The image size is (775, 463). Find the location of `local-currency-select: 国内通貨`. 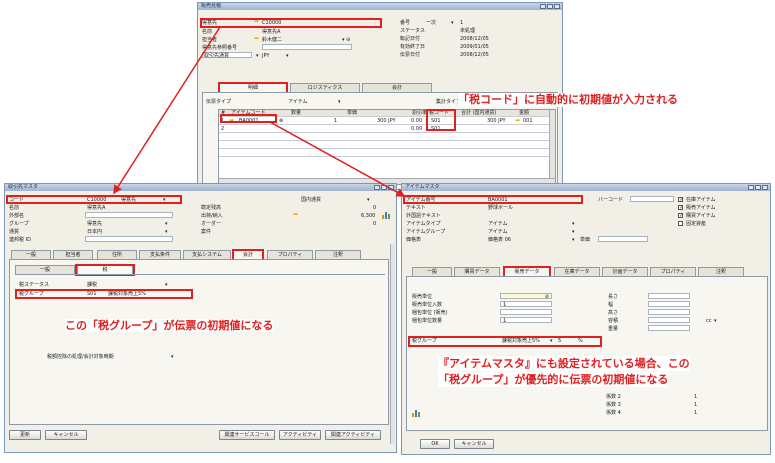

local-currency-select: 国内通貨 is located at coordinates (311, 200).